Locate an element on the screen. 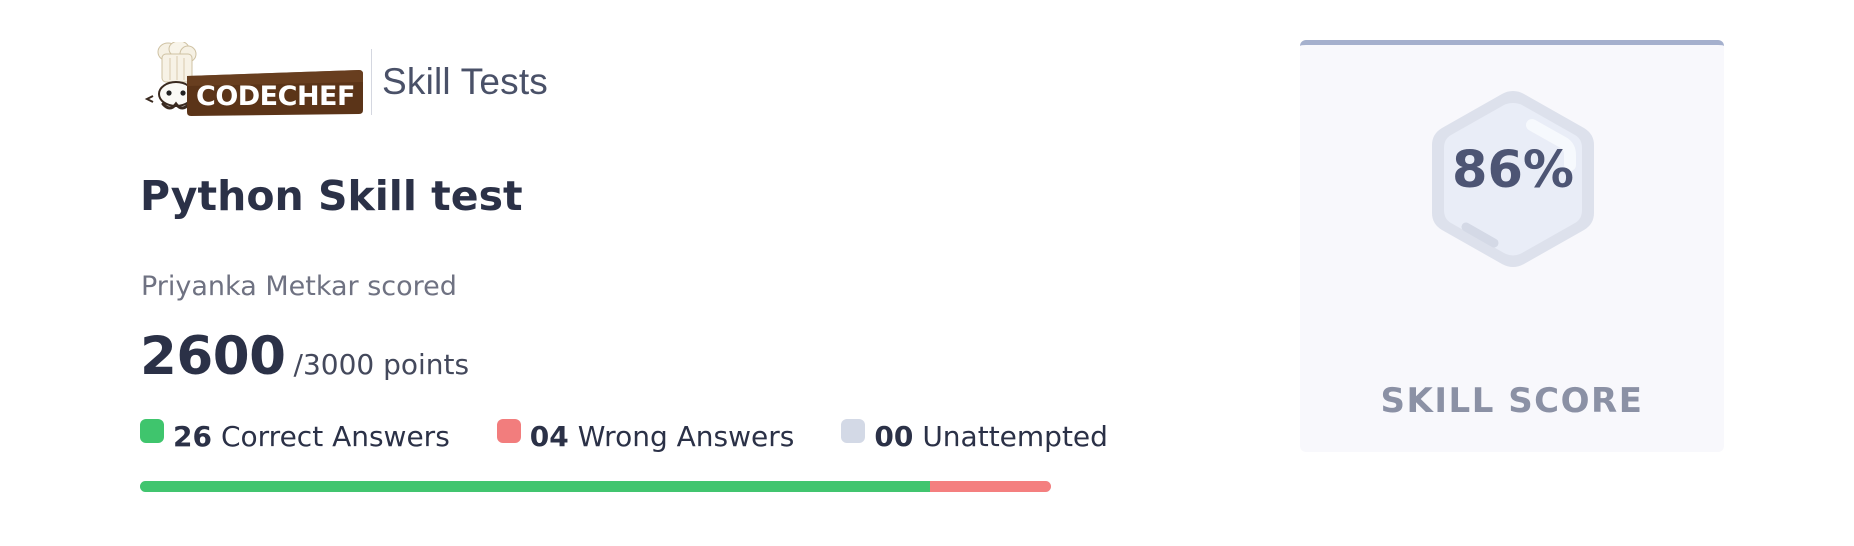 The image size is (1854, 546). answers-progress-bar is located at coordinates (595, 486).